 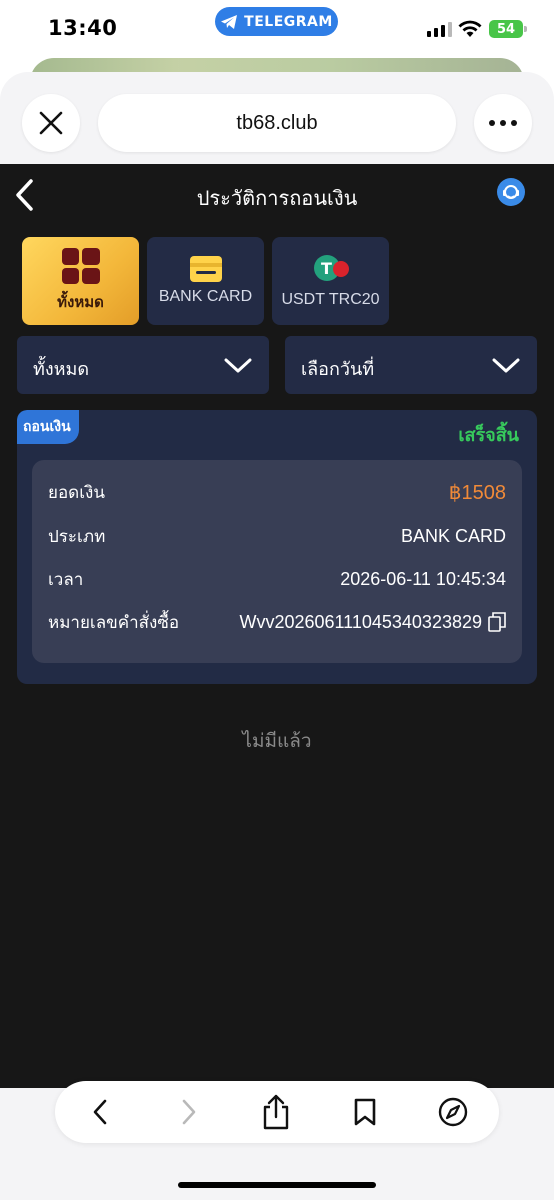 I want to click on badge-label: ถอนเงิน, so click(x=47, y=427).